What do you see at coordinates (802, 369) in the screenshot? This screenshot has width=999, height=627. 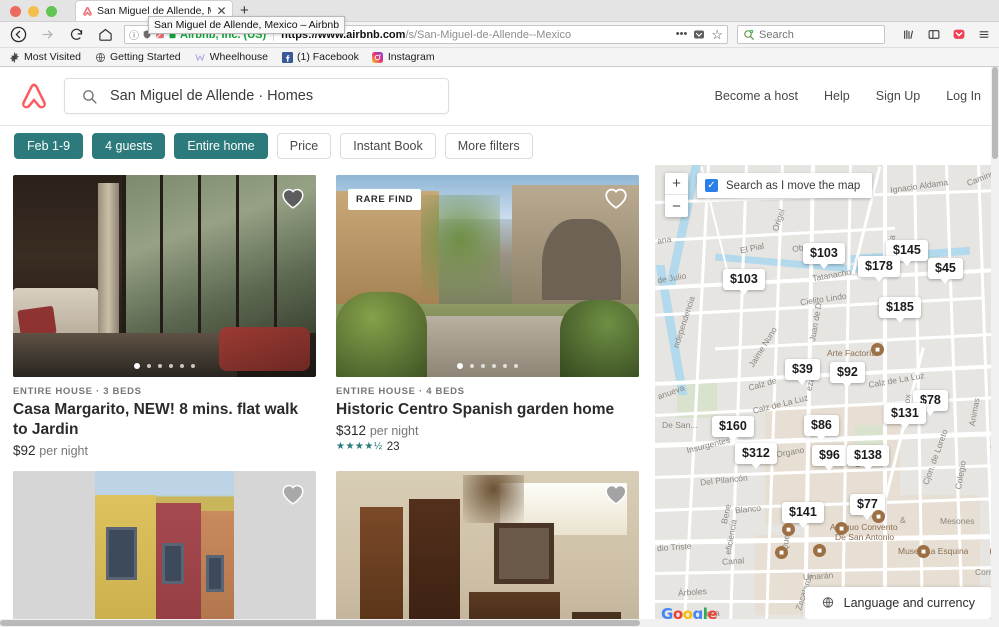 I see `map-price-pin: $39` at bounding box center [802, 369].